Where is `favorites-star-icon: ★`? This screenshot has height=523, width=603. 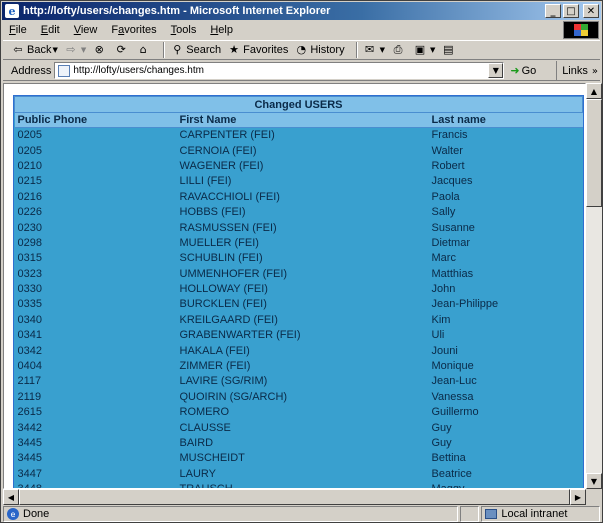 favorites-star-icon: ★ is located at coordinates (234, 49).